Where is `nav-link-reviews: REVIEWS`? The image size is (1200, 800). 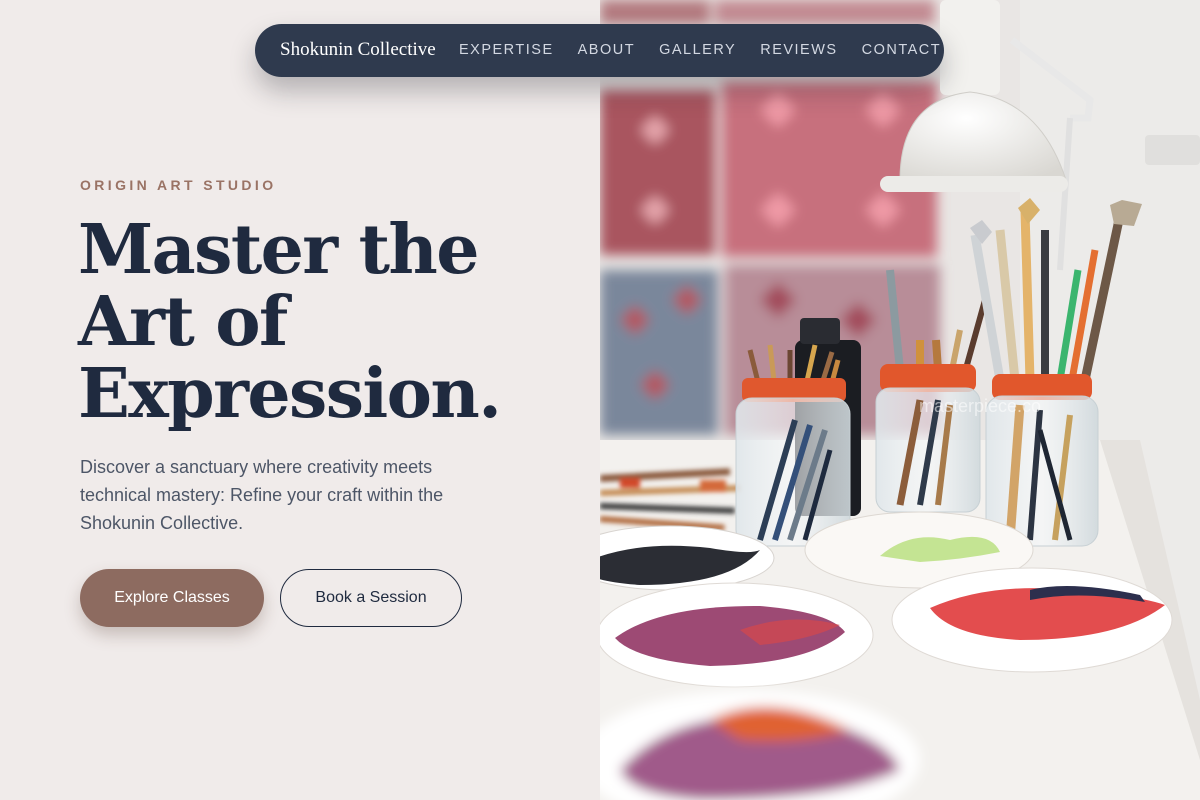
nav-link-reviews: REVIEWS is located at coordinates (798, 50).